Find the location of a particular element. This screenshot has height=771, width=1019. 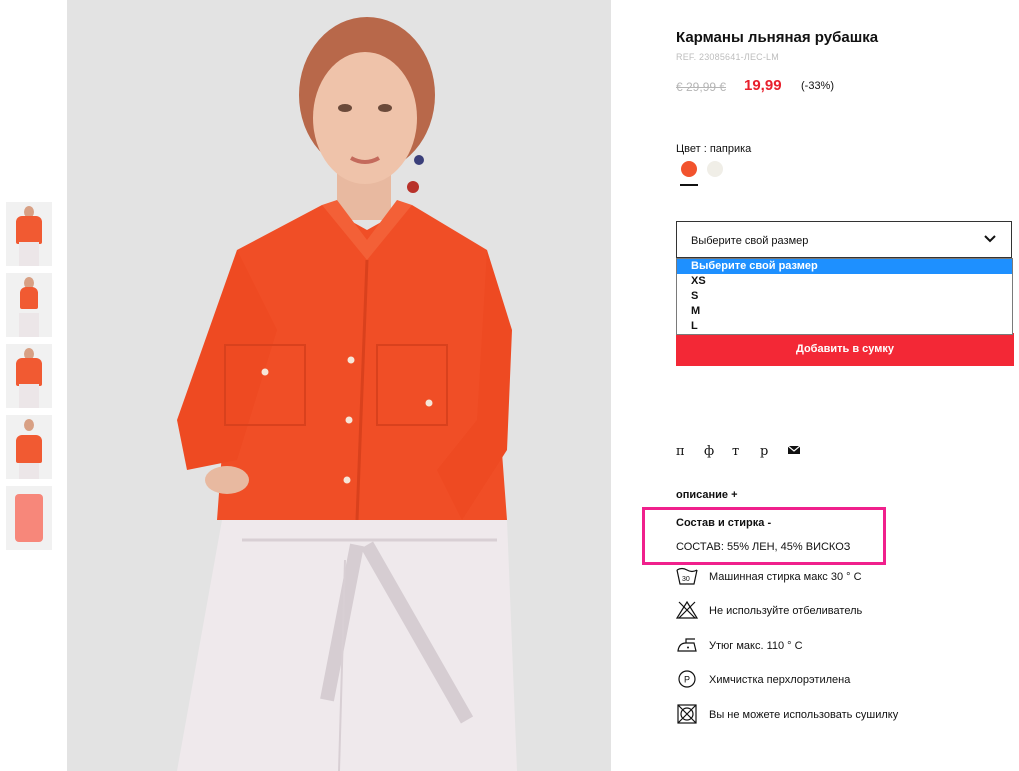

share-facebook-icon: ф is located at coordinates (718, 451).